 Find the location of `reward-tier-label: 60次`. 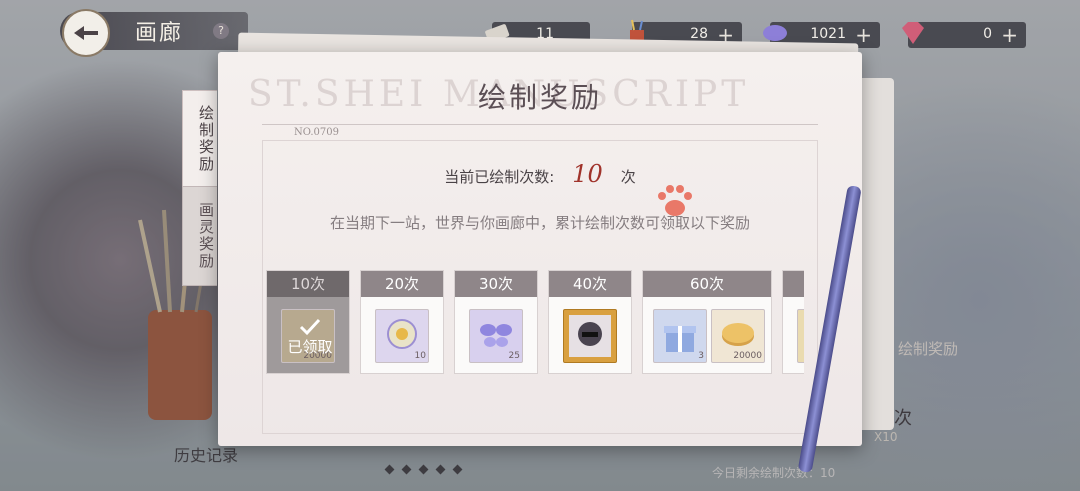

reward-tier-label: 60次 is located at coordinates (707, 284).